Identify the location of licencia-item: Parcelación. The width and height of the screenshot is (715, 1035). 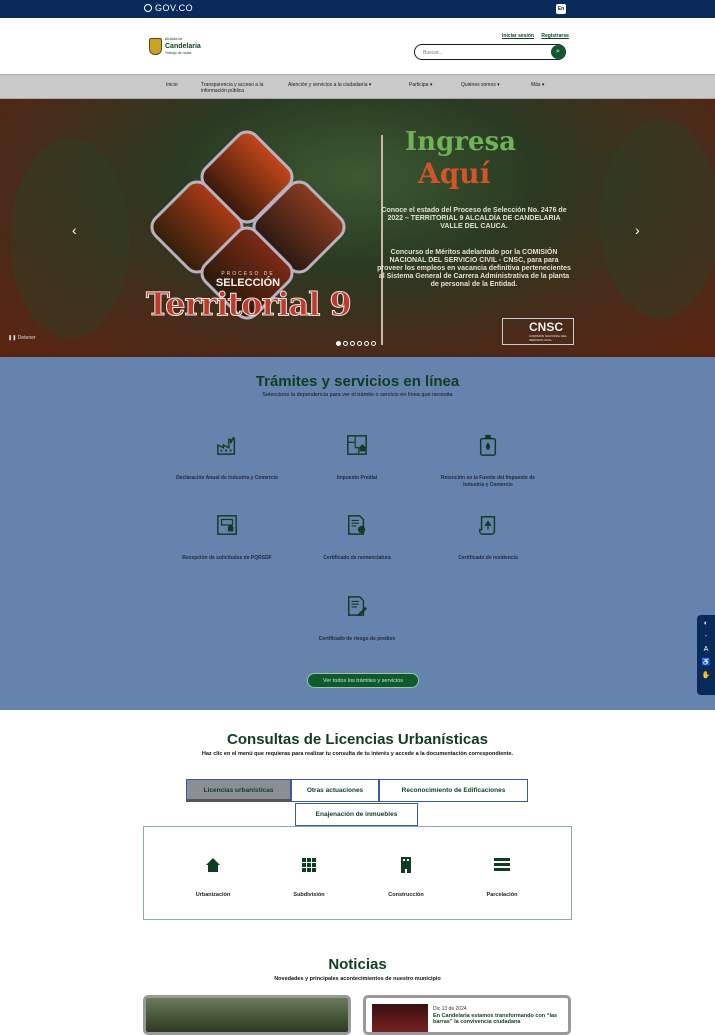
(502, 877).